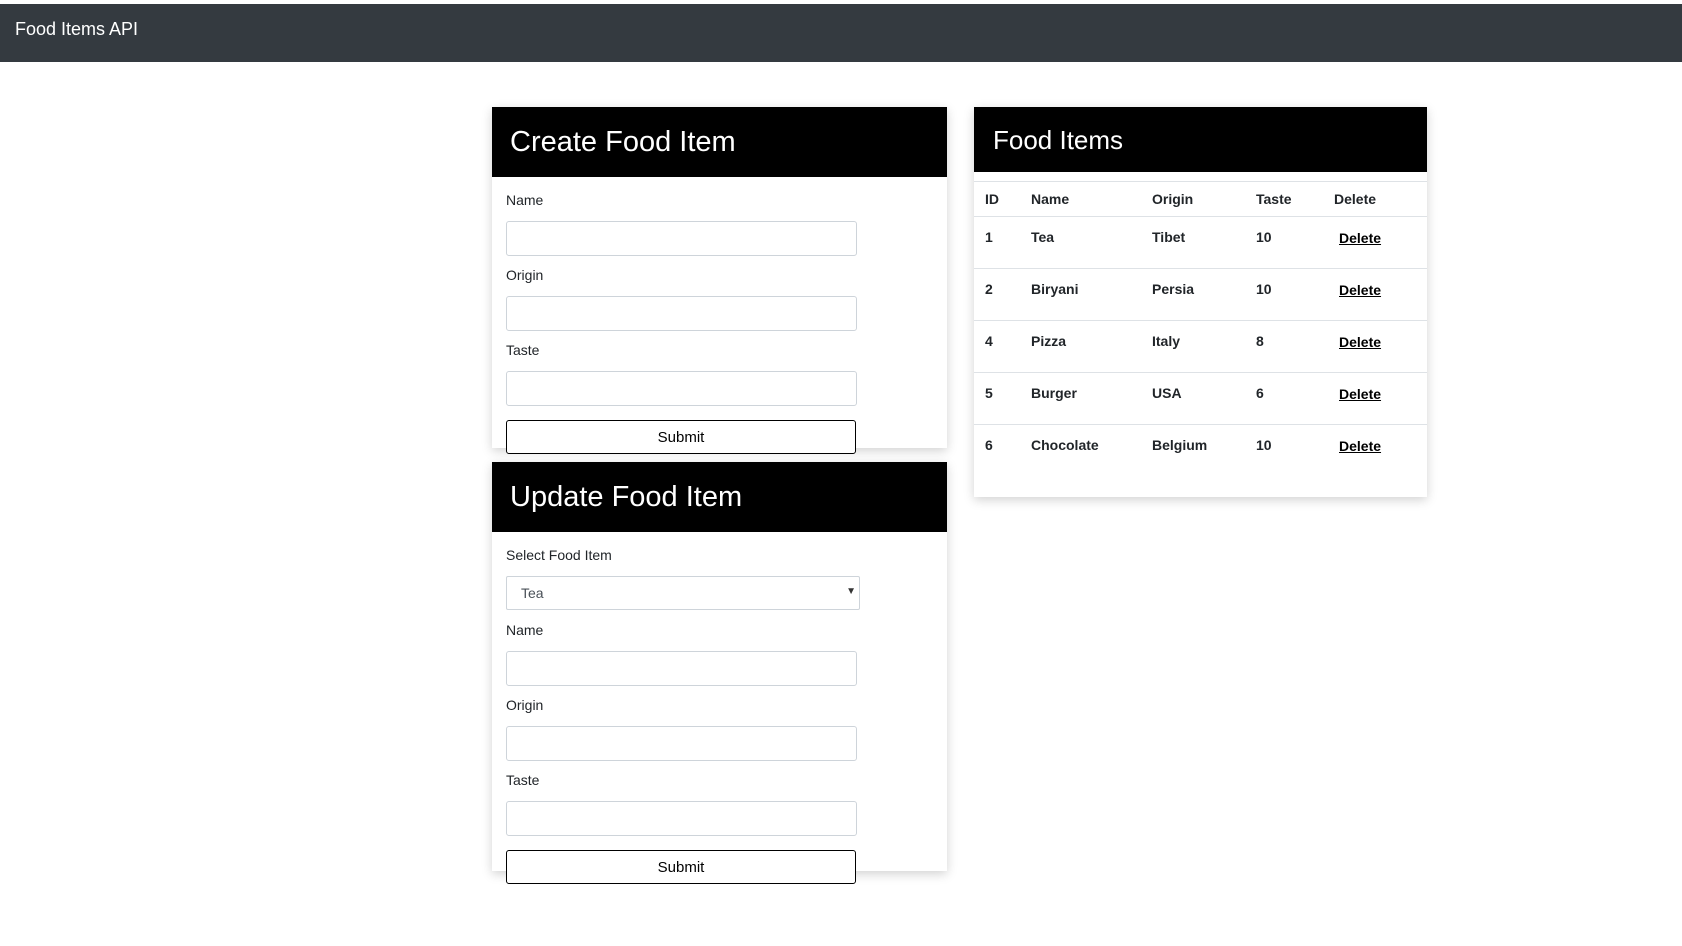 The width and height of the screenshot is (1682, 946). What do you see at coordinates (1200, 139) in the screenshot?
I see `food-items-title: Food Items` at bounding box center [1200, 139].